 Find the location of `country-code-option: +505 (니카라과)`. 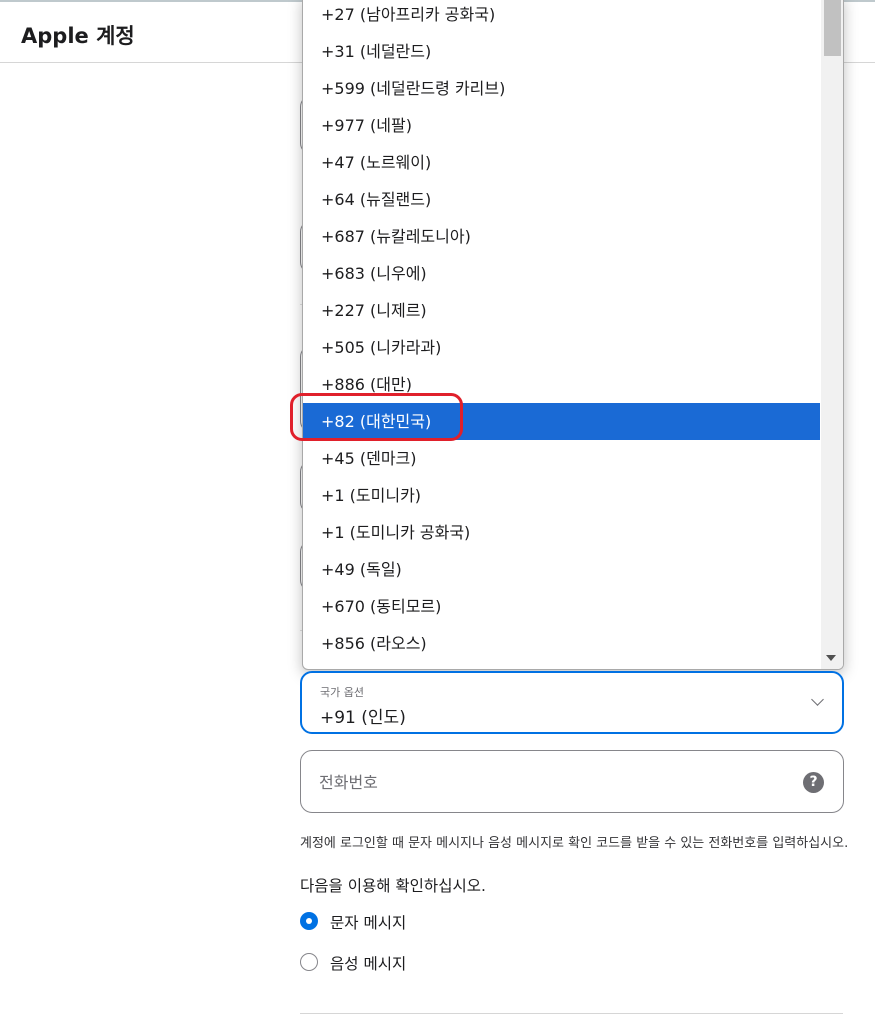

country-code-option: +505 (니카라과) is located at coordinates (561, 347).